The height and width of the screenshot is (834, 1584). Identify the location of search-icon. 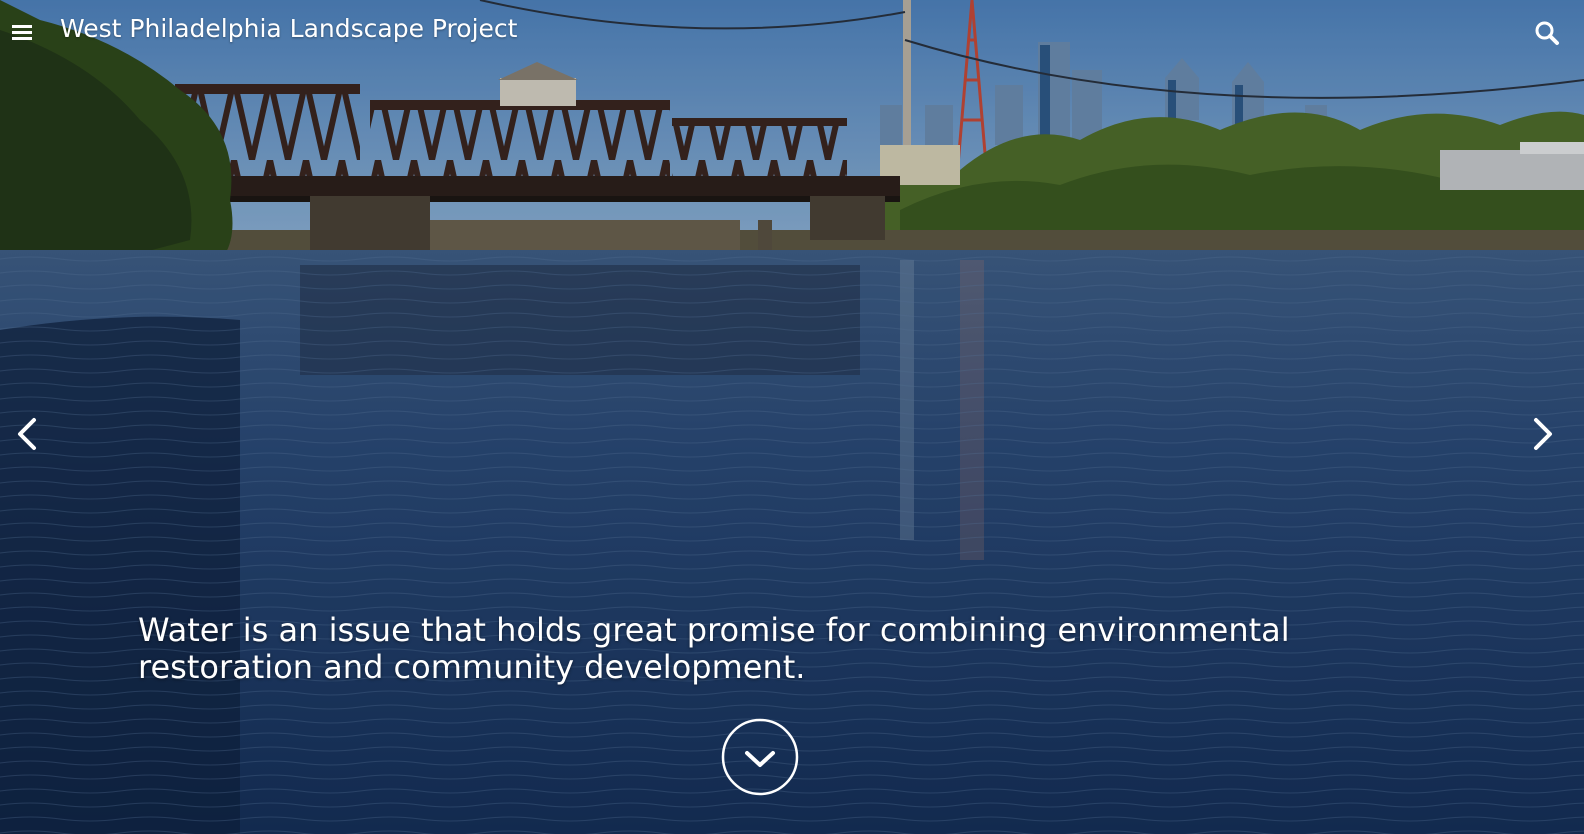
(1547, 33).